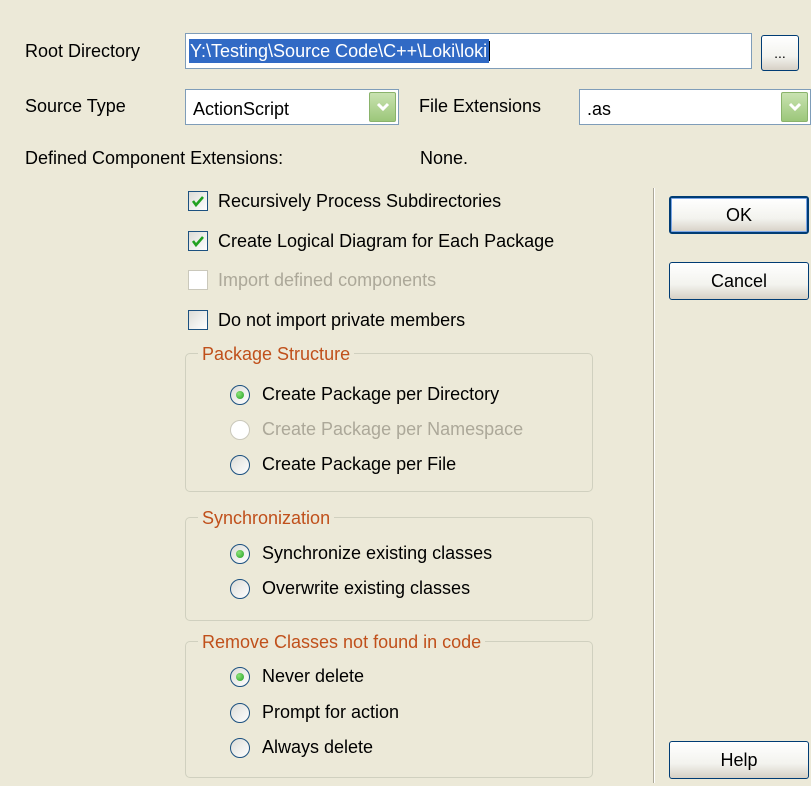 The width and height of the screenshot is (811, 786). Describe the element at coordinates (198, 320) in the screenshot. I see `no-private-members-checkbox` at that location.